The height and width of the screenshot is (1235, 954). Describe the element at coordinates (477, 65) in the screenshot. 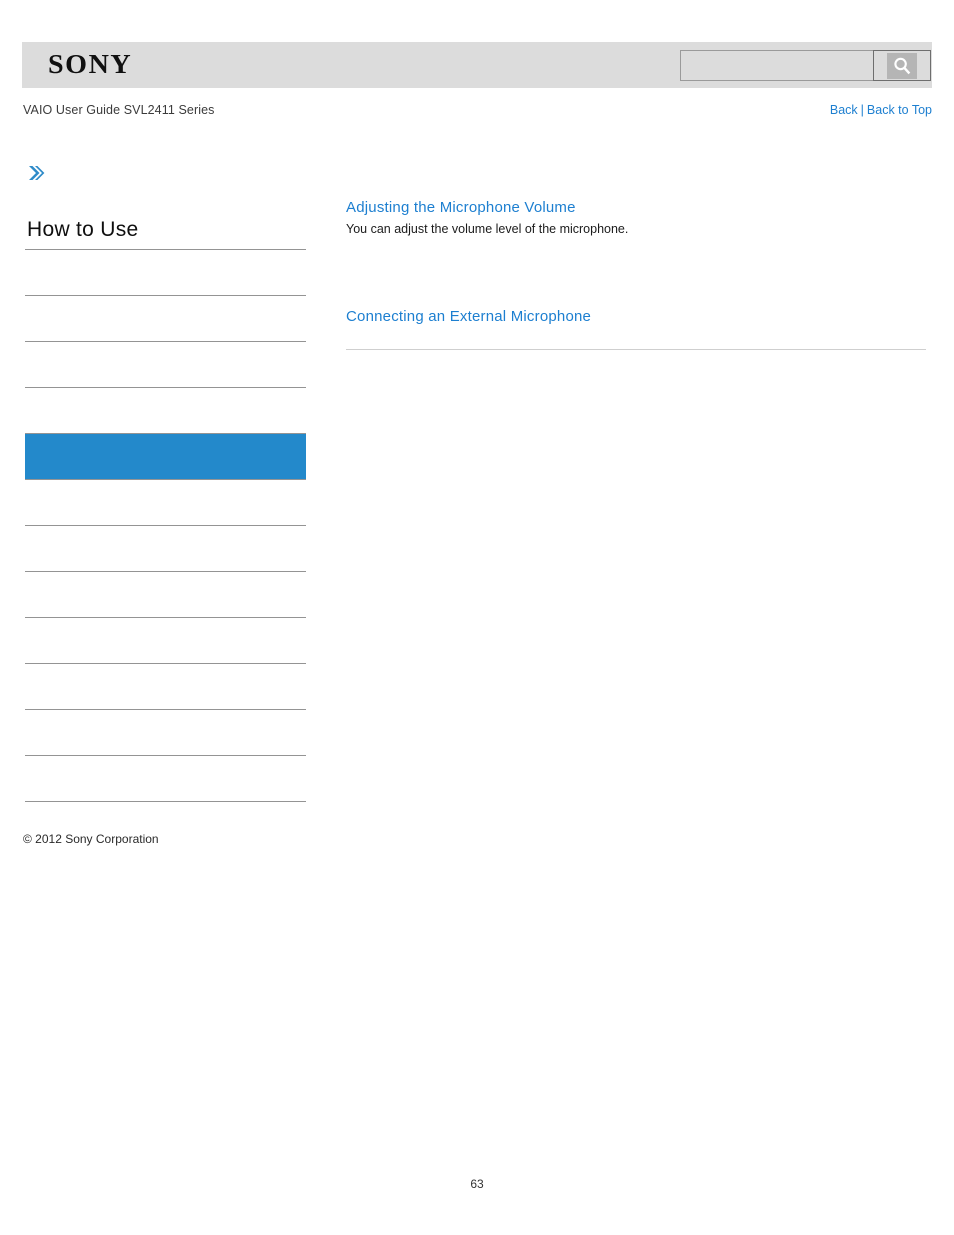

I see `site-header: SONY` at that location.